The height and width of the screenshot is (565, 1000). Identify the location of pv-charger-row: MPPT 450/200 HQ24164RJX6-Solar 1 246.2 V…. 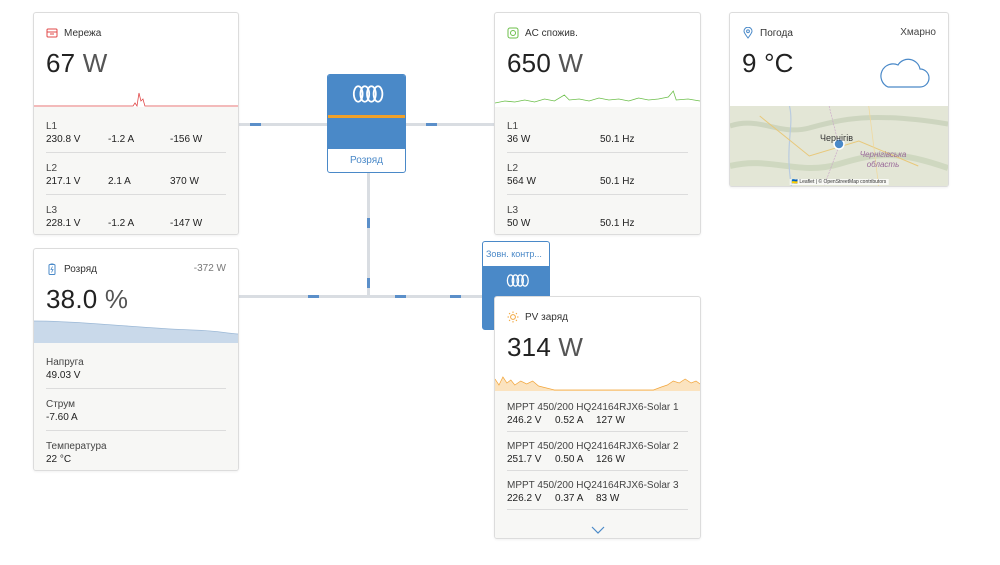
(597, 412).